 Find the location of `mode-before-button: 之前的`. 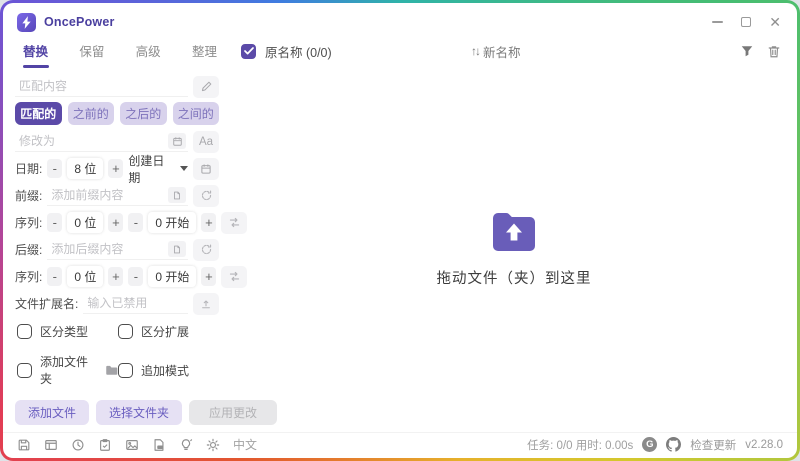

mode-before-button: 之前的 is located at coordinates (90, 113).